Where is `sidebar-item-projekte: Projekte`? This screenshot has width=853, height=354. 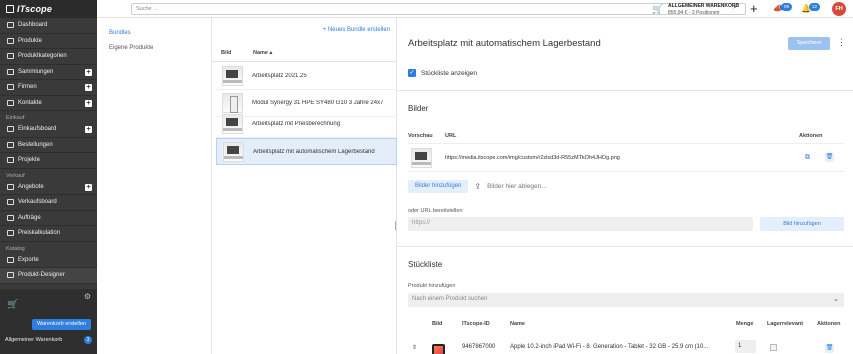
sidebar-item-projekte: Projekte is located at coordinates (48, 161).